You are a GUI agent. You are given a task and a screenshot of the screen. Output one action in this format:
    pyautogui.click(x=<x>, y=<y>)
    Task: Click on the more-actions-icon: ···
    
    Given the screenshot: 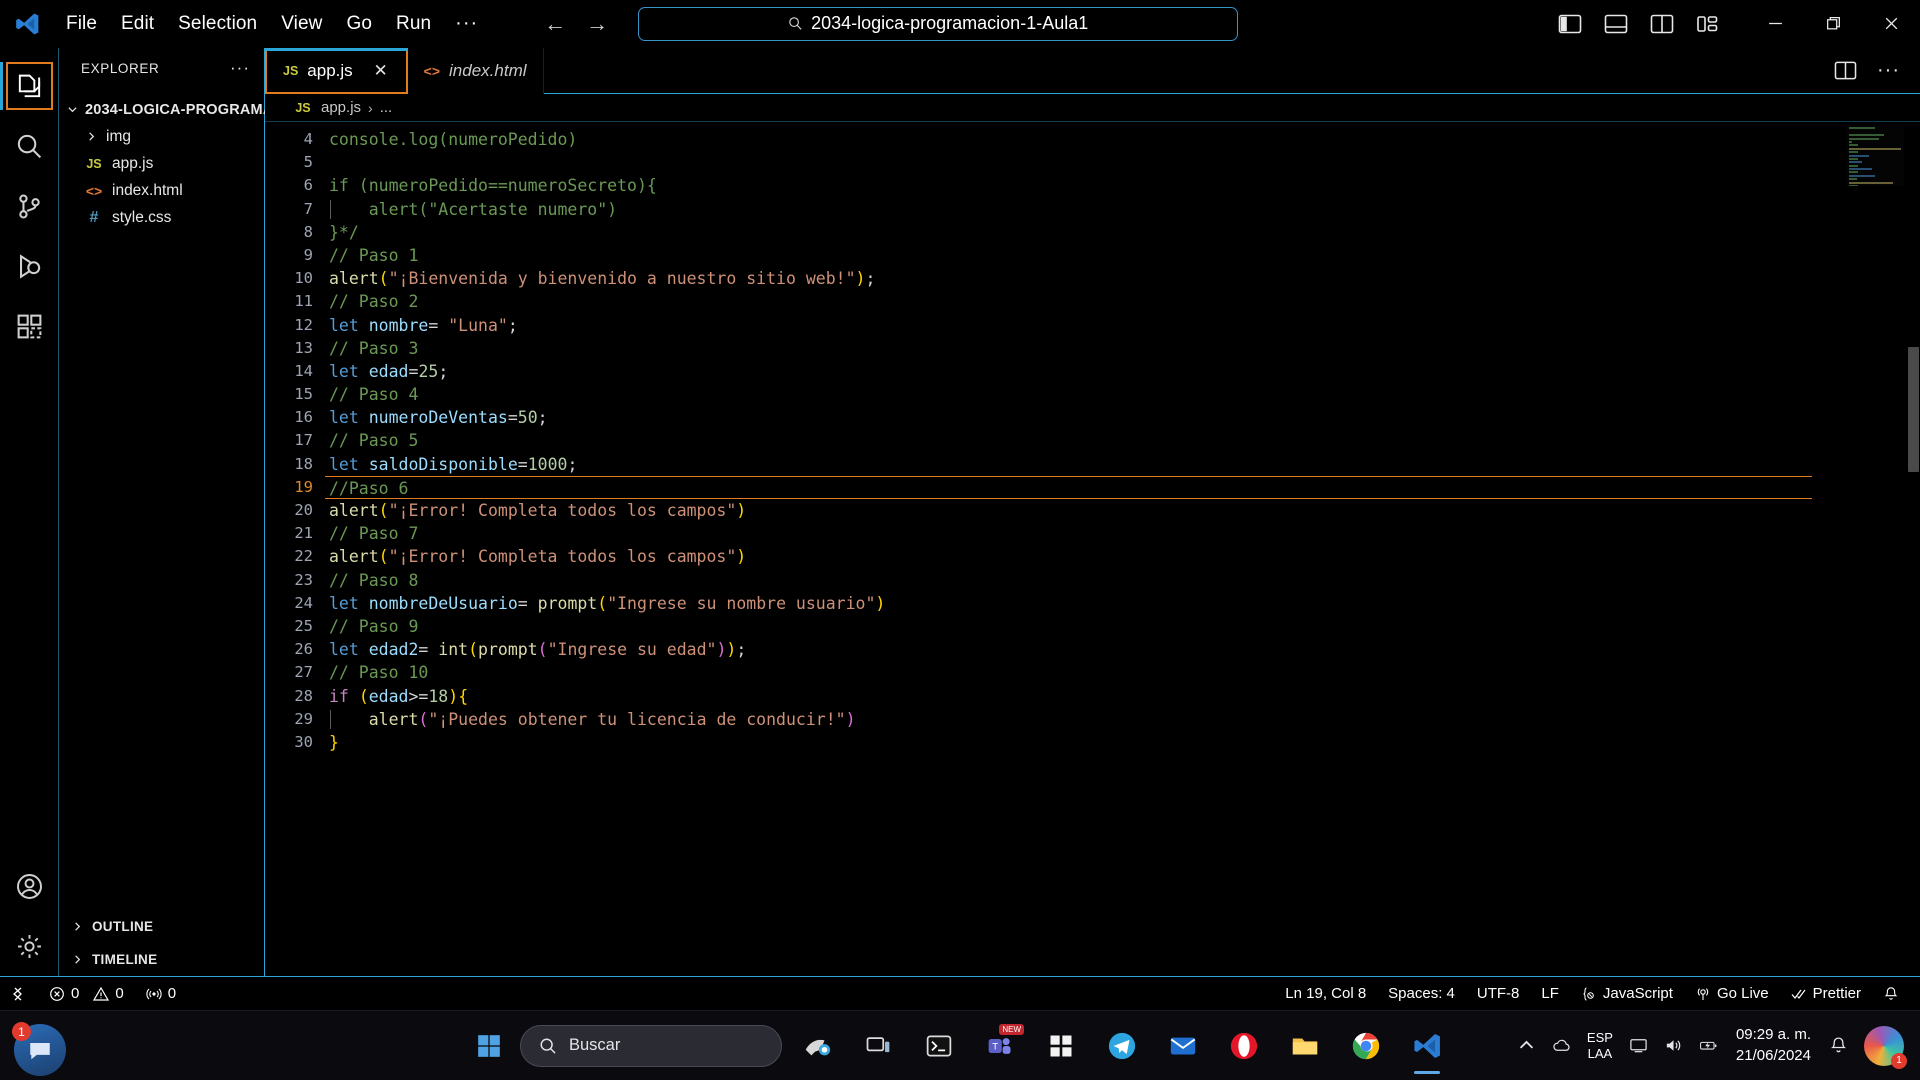 What is the action you would take?
    pyautogui.click(x=1888, y=70)
    